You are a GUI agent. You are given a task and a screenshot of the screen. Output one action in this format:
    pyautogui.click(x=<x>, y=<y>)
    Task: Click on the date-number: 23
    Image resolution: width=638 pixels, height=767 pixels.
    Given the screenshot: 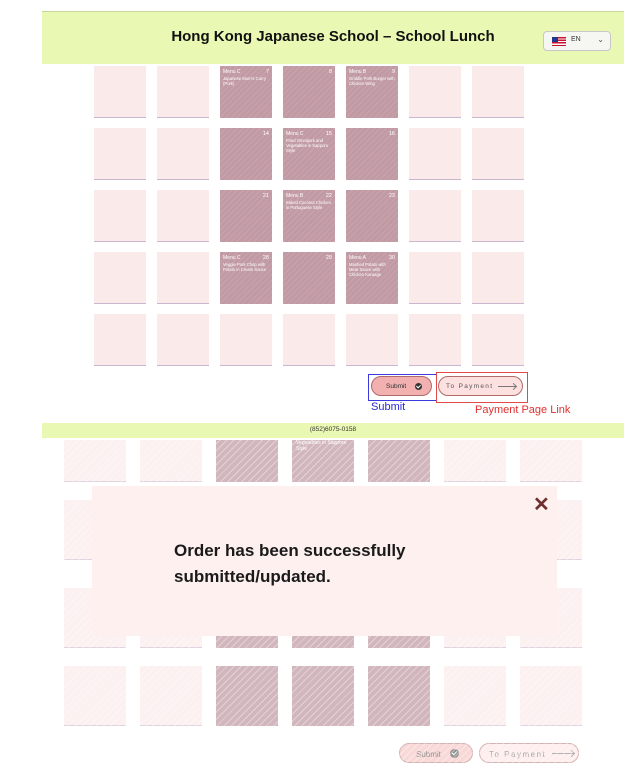 What is the action you would take?
    pyautogui.click(x=391, y=196)
    